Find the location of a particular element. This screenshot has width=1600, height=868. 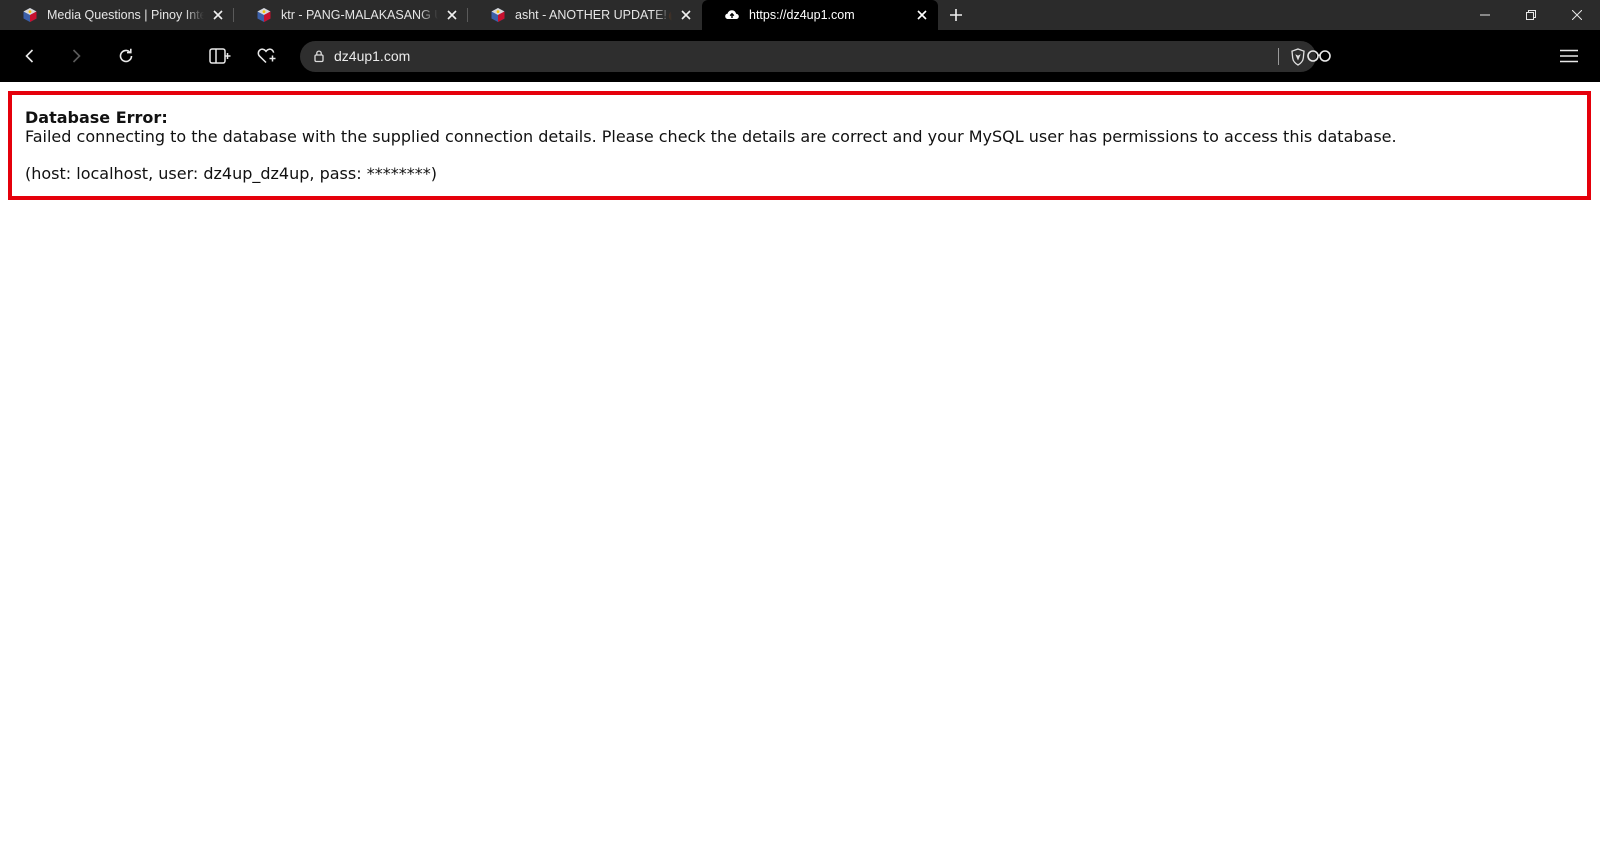

bookmark-button is located at coordinates (267, 56).